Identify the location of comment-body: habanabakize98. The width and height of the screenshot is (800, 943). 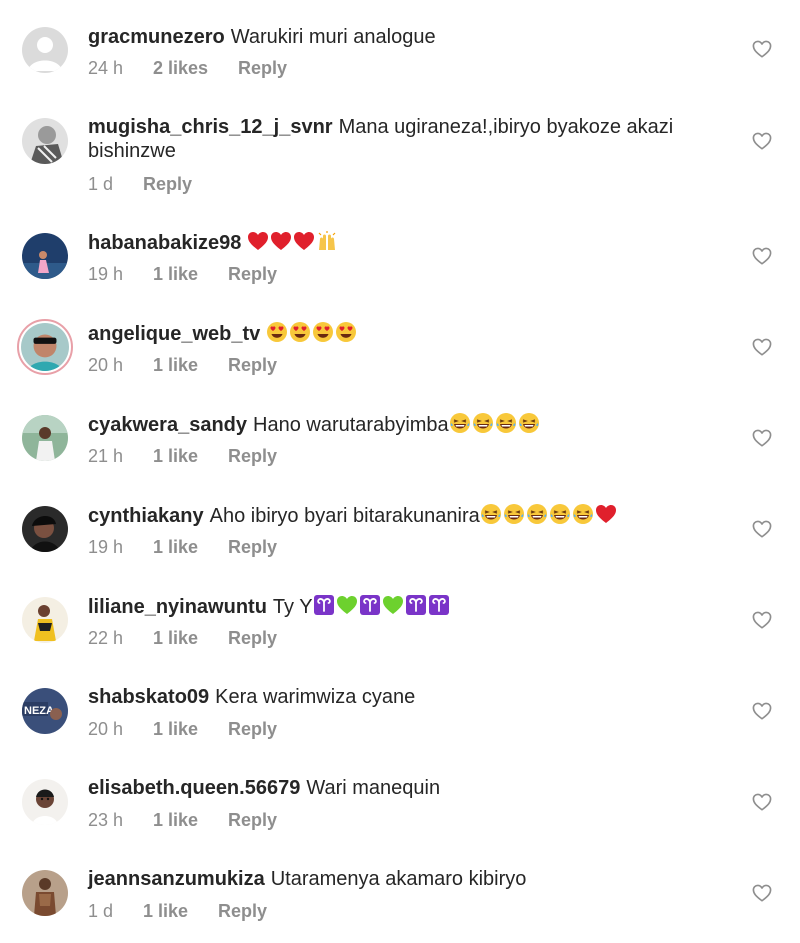
(408, 242).